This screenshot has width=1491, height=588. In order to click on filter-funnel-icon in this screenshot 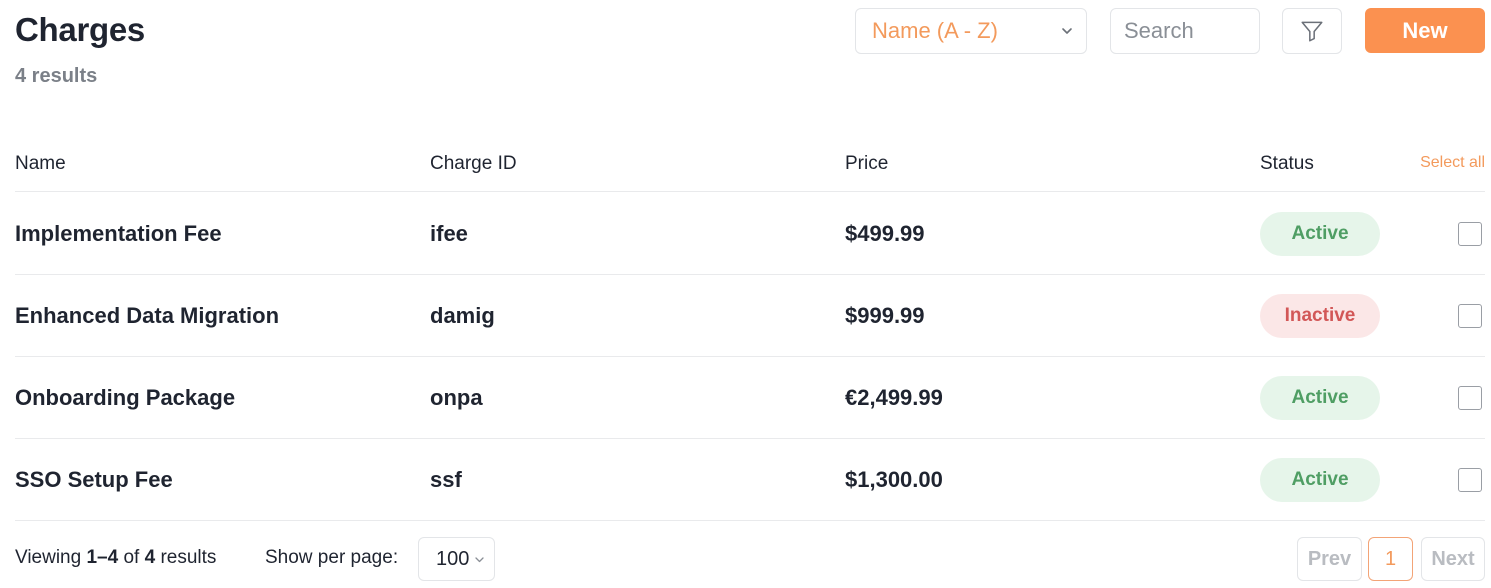, I will do `click(1312, 31)`.